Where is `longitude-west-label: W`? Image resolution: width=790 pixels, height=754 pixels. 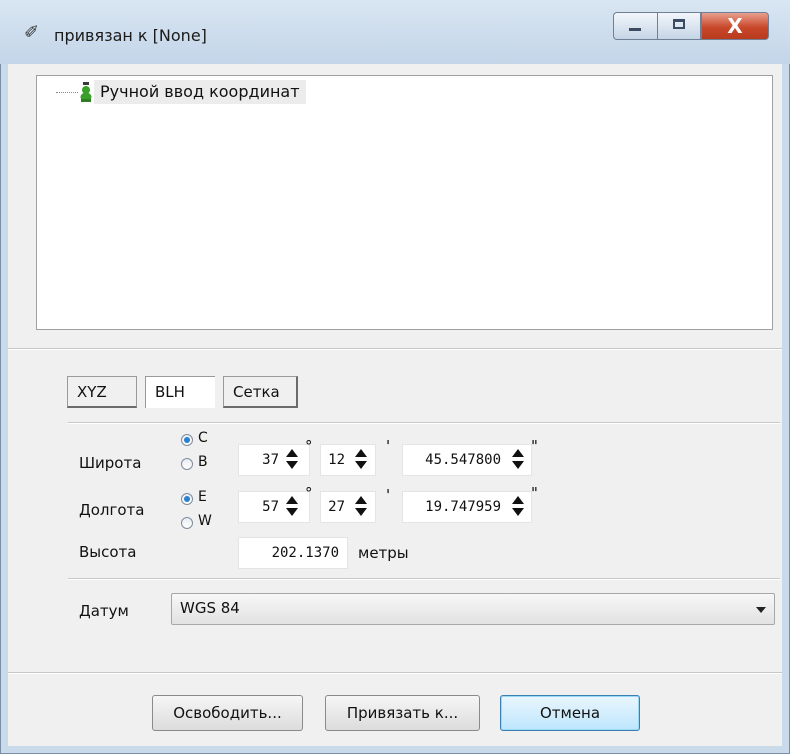
longitude-west-label: W is located at coordinates (205, 521).